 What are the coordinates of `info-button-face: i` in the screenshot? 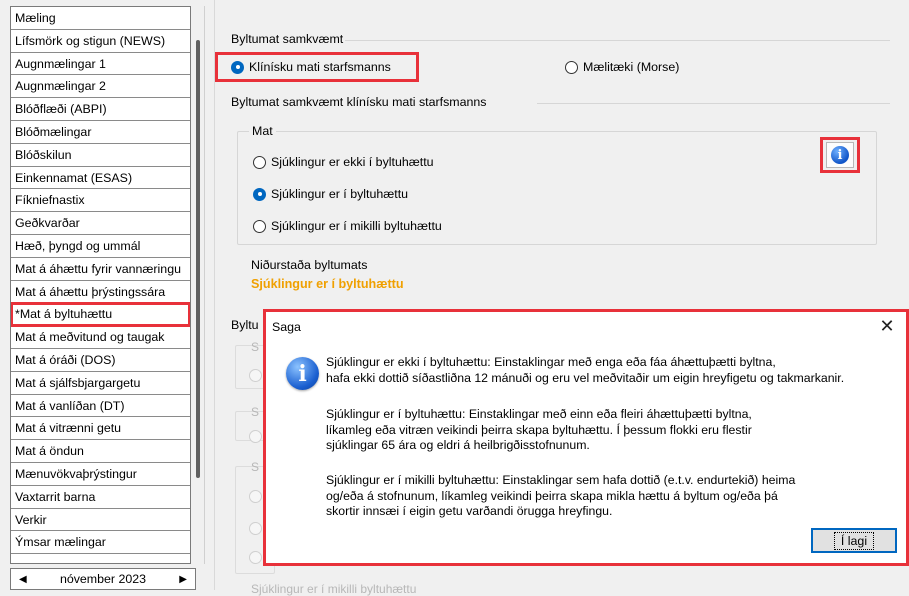 It's located at (840, 155).